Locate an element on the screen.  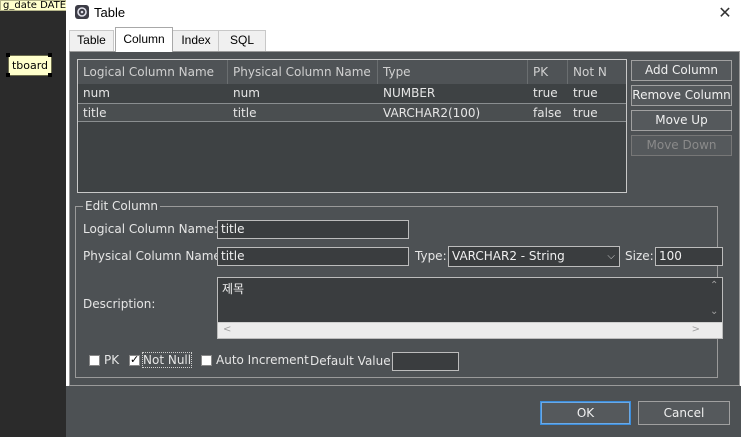
move-up-button: Move Up is located at coordinates (681, 120).